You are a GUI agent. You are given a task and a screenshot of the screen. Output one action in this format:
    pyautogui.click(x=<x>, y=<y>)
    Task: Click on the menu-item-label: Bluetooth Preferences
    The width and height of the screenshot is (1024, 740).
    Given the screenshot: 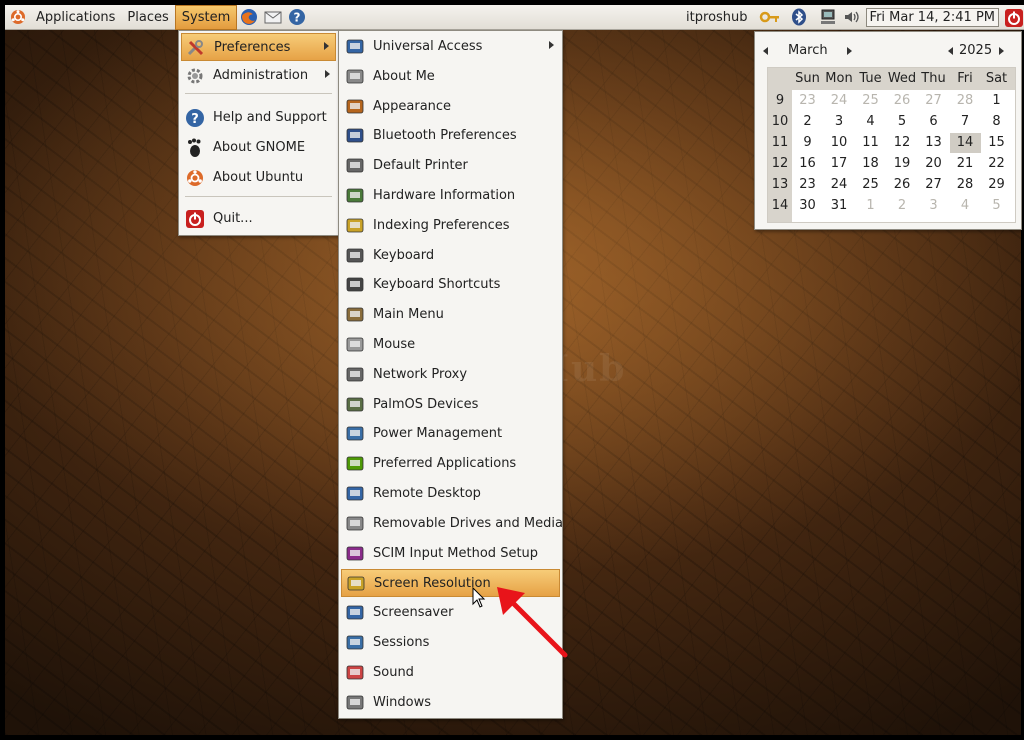 What is the action you would take?
    pyautogui.click(x=445, y=136)
    